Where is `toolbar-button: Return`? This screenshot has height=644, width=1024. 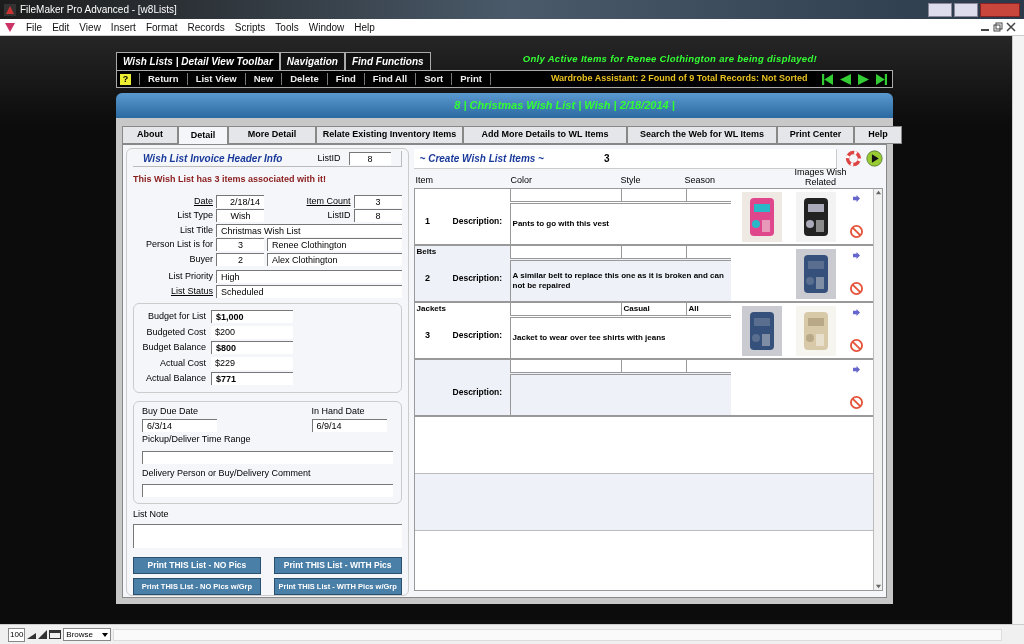
toolbar-button: Return is located at coordinates (163, 79).